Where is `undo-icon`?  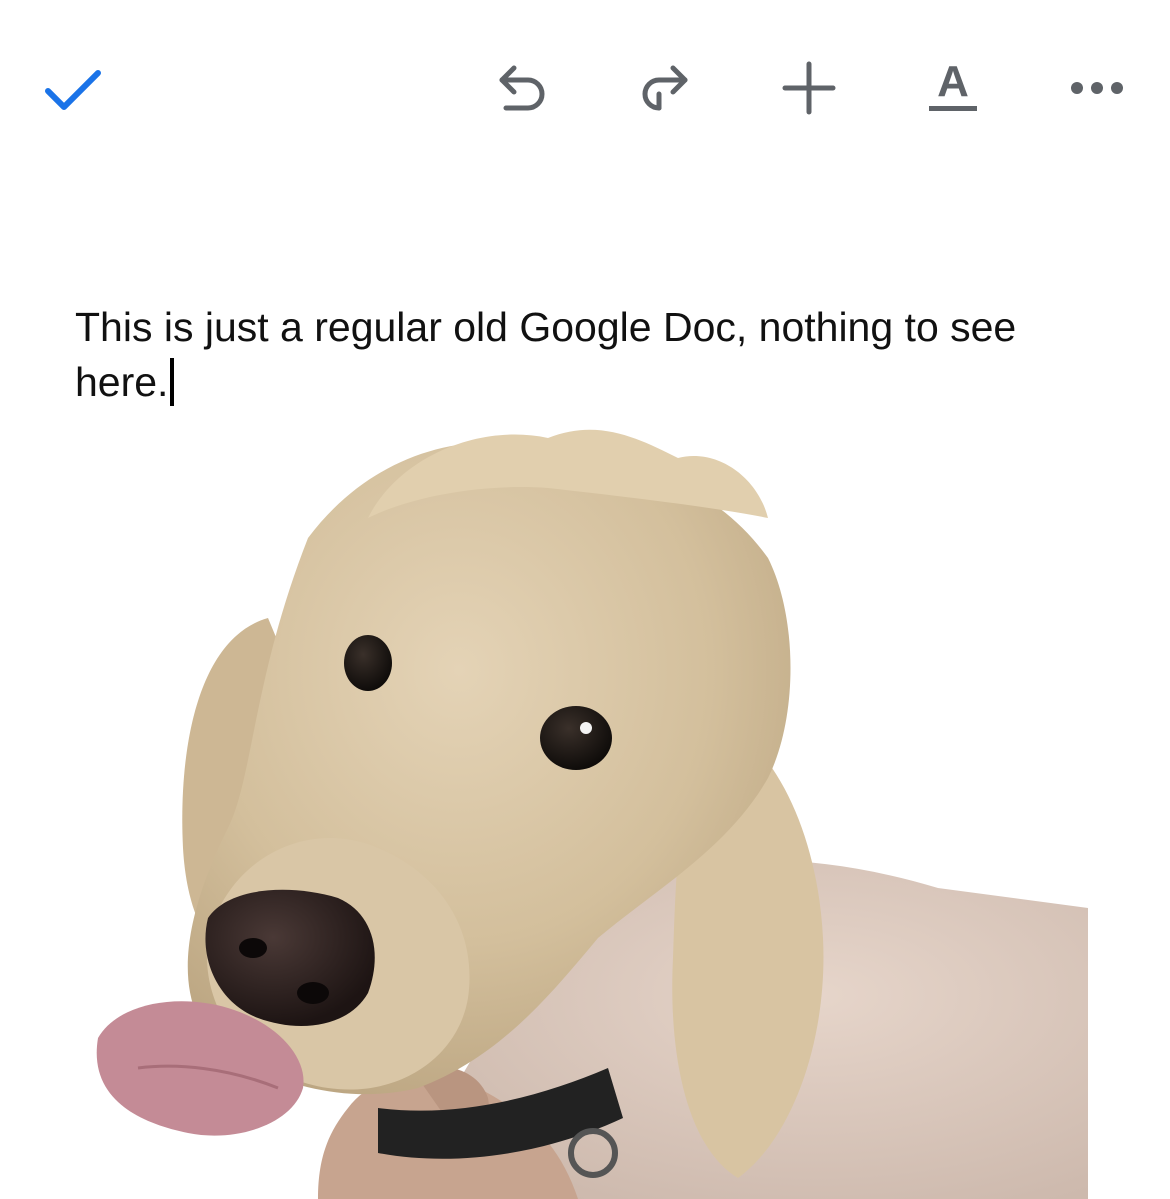 undo-icon is located at coordinates (522, 88).